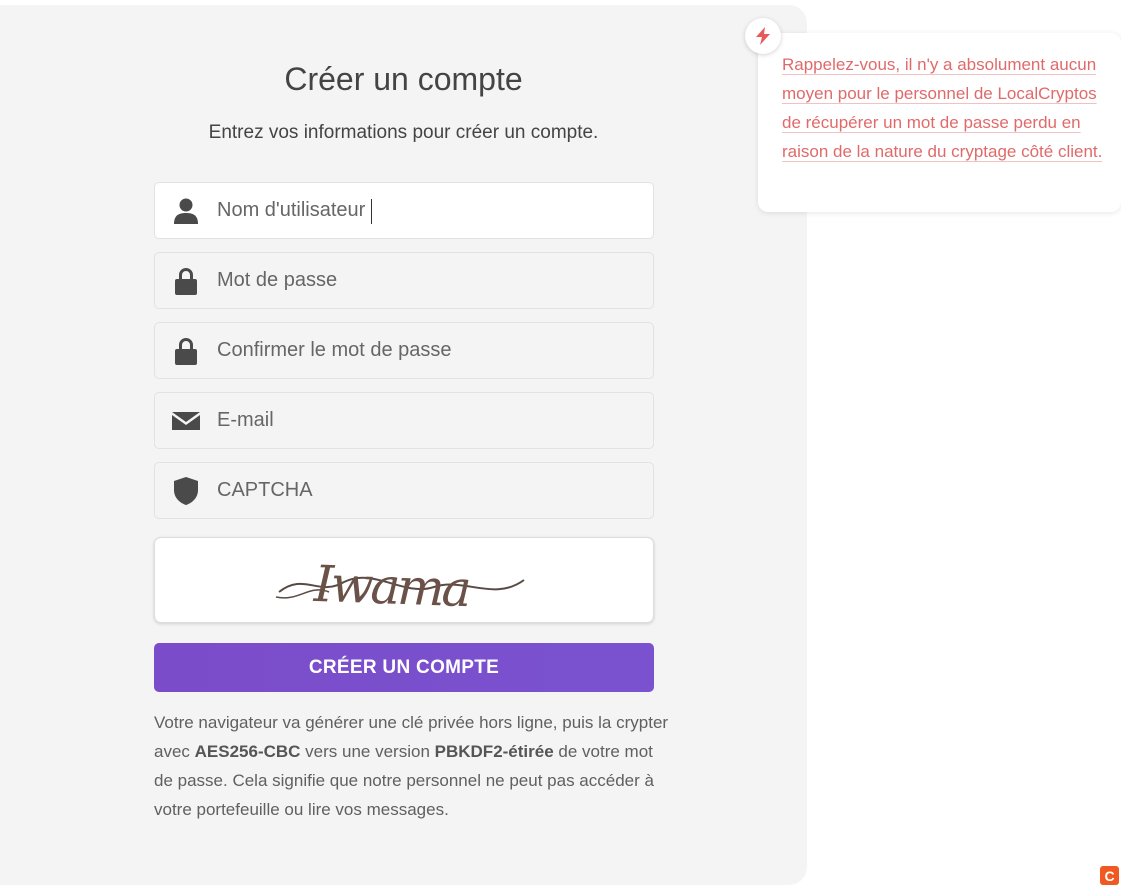 This screenshot has width=1121, height=885. Describe the element at coordinates (247, 751) in the screenshot. I see `info-algo: AES256-CBC` at that location.